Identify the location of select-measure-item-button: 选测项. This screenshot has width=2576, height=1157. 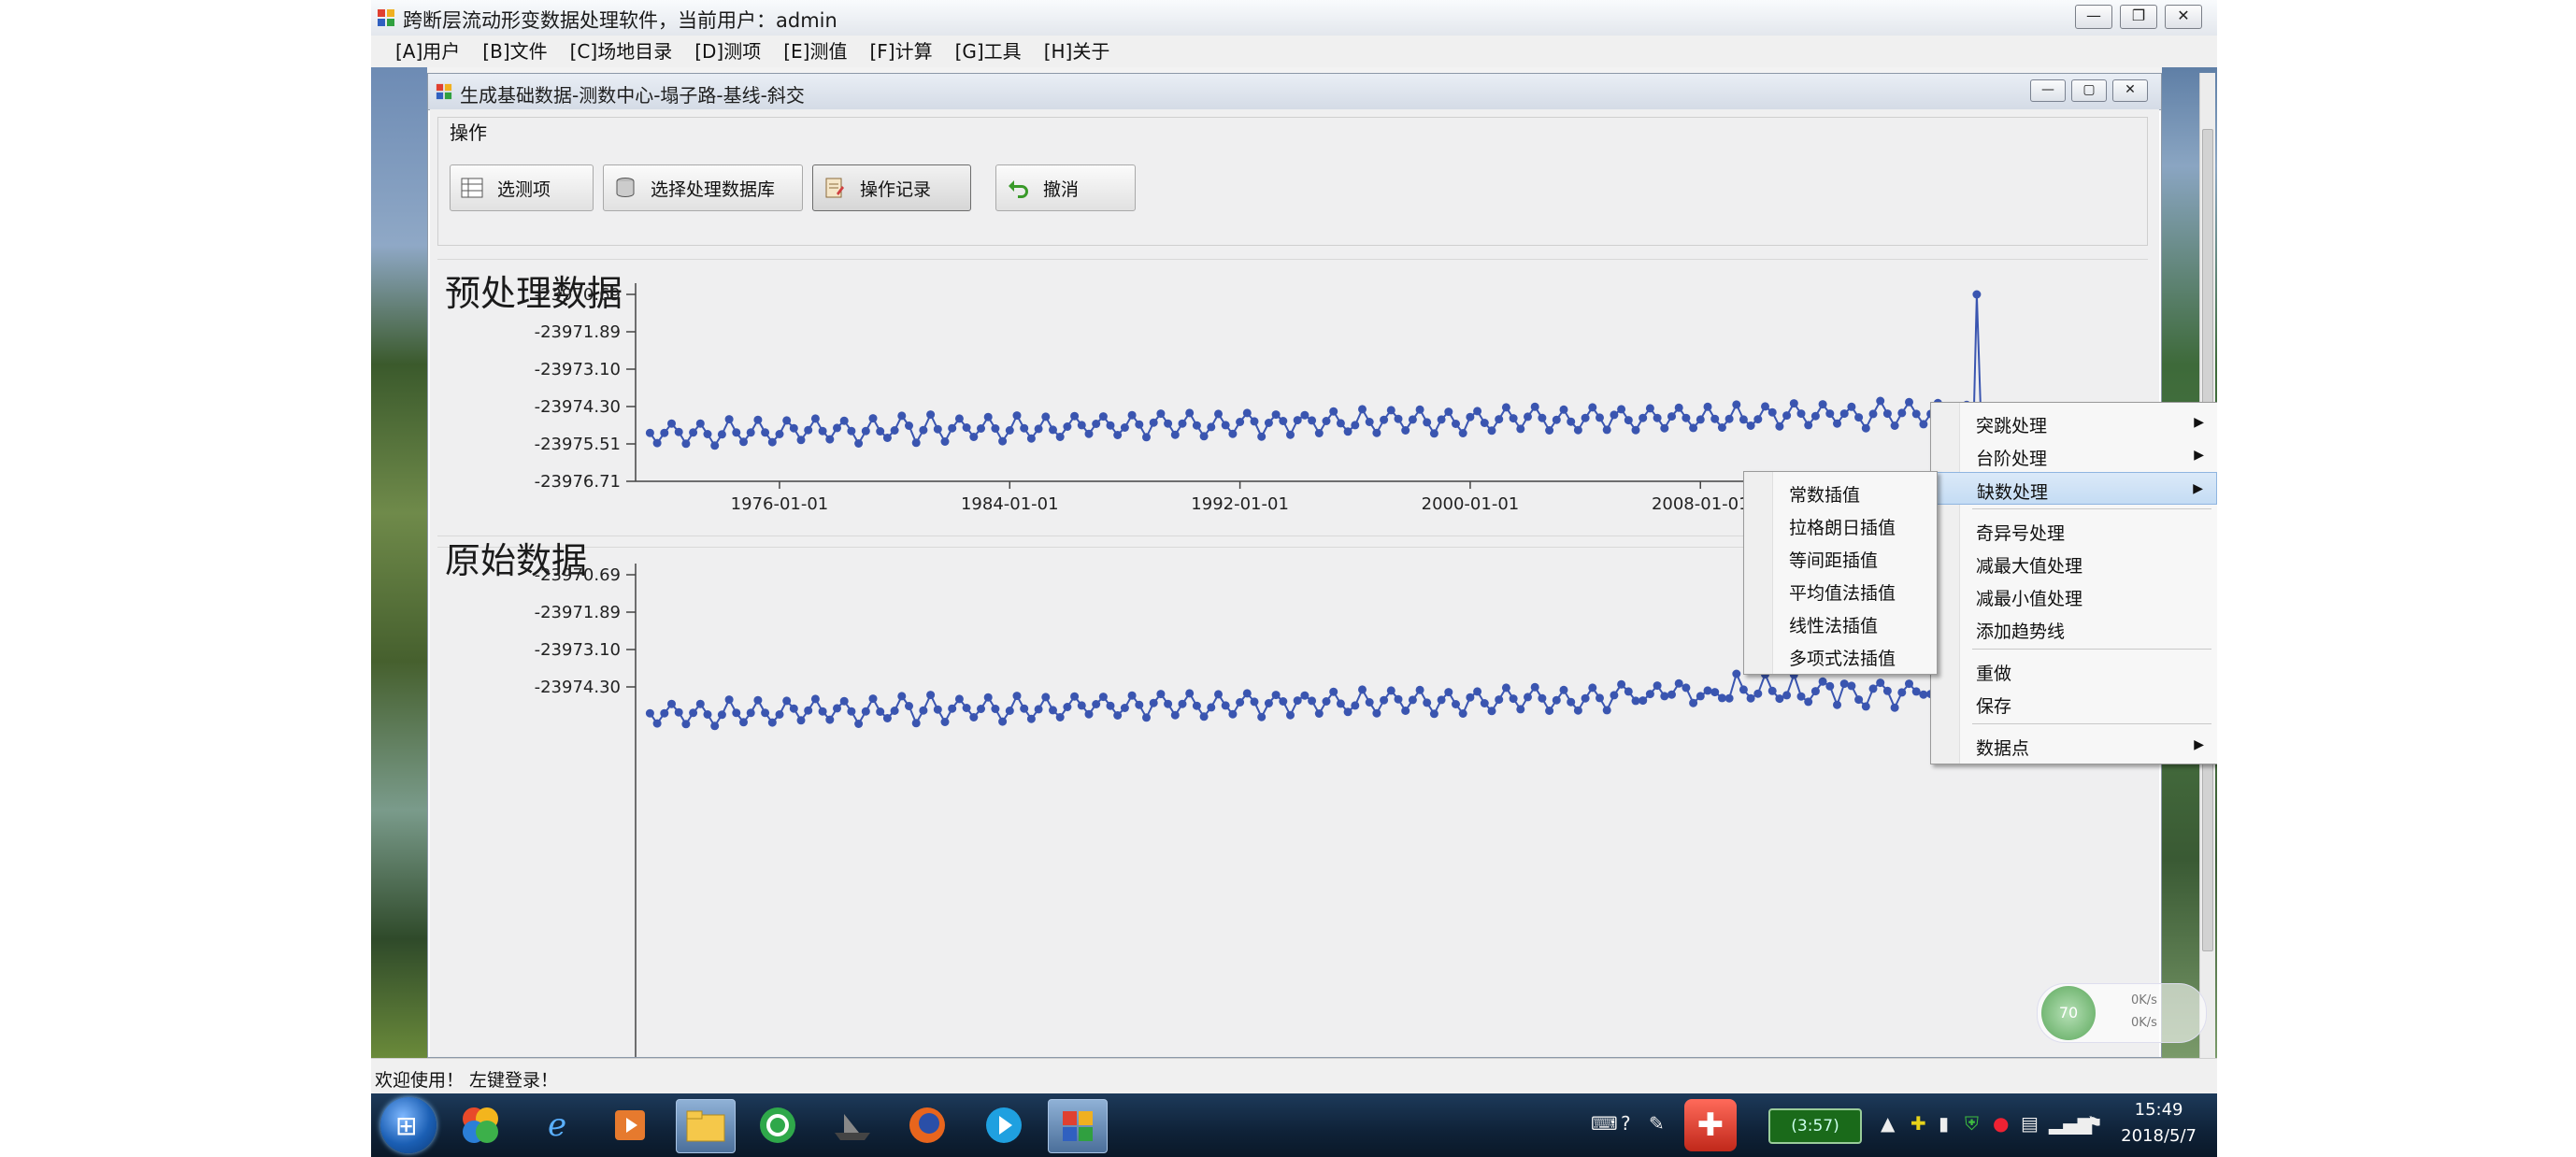
(522, 188).